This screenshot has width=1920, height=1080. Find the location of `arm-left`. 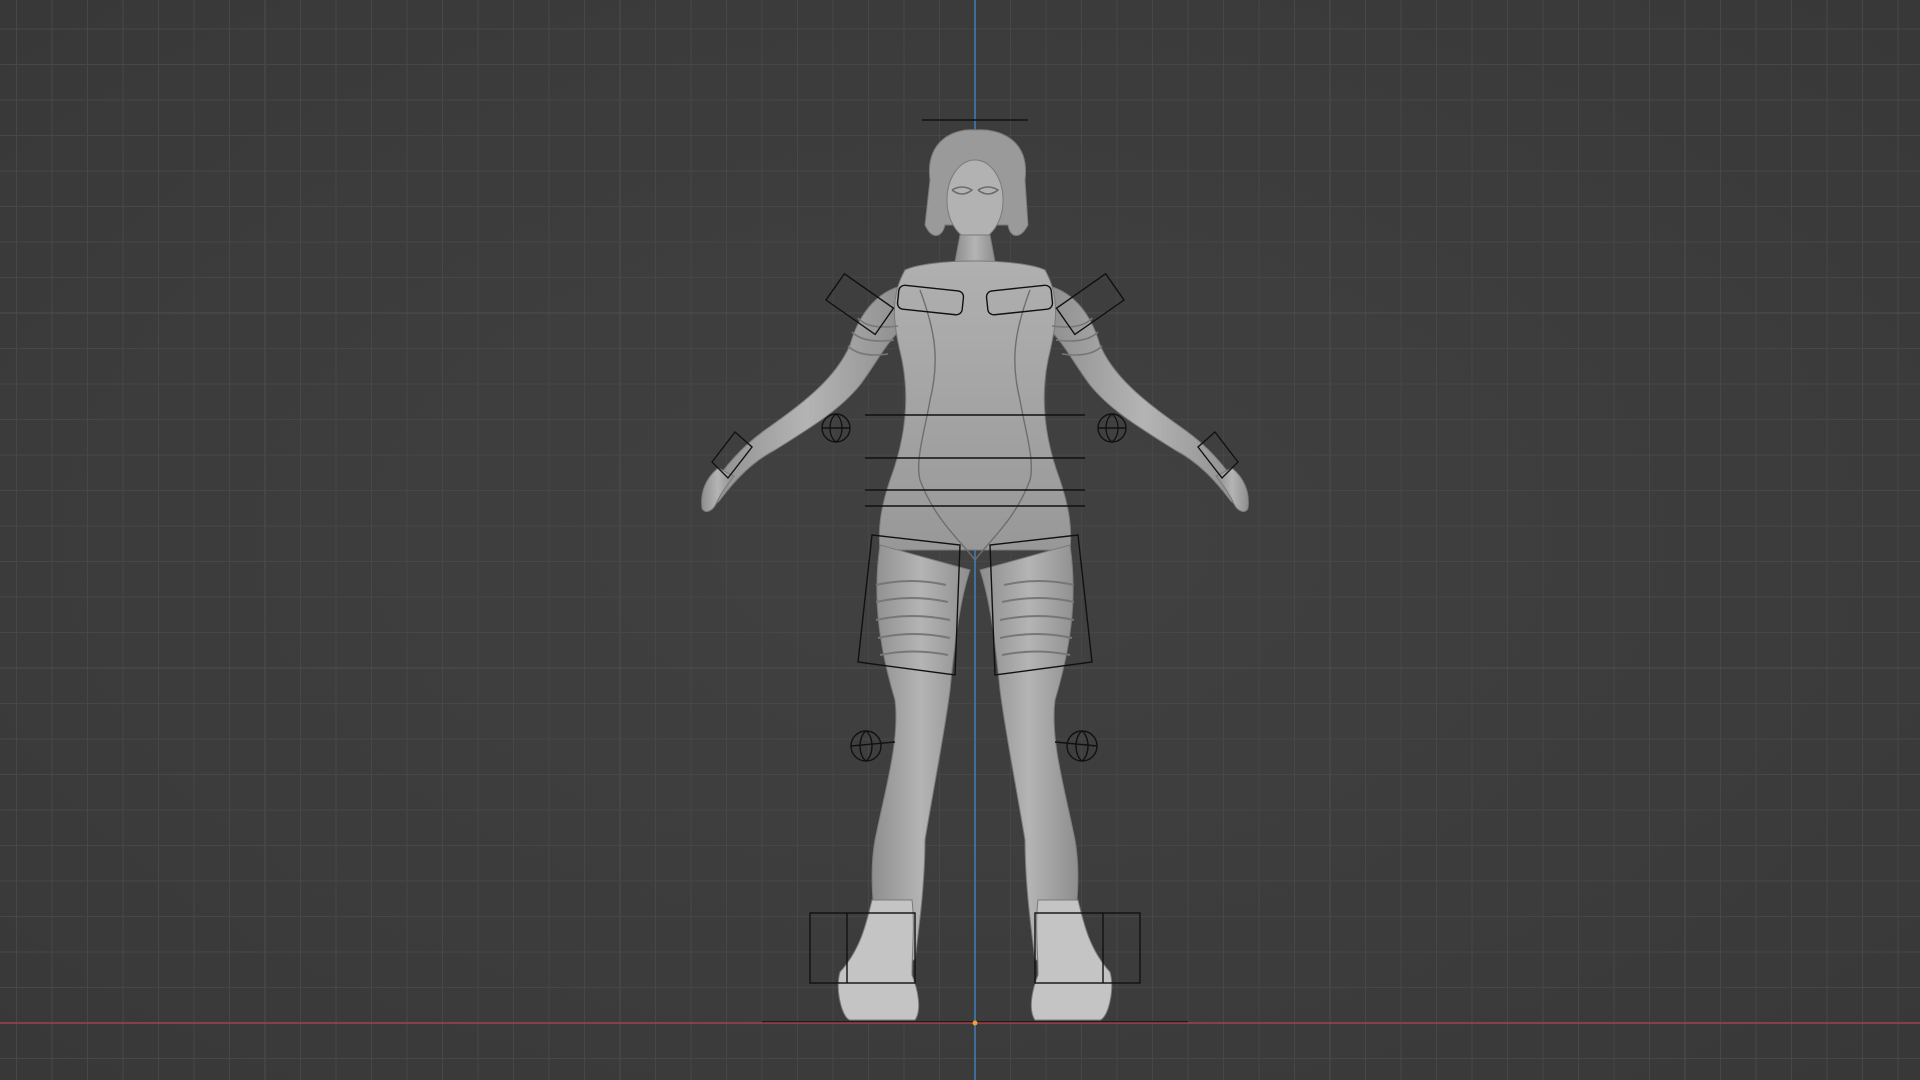

arm-left is located at coordinates (806, 394).